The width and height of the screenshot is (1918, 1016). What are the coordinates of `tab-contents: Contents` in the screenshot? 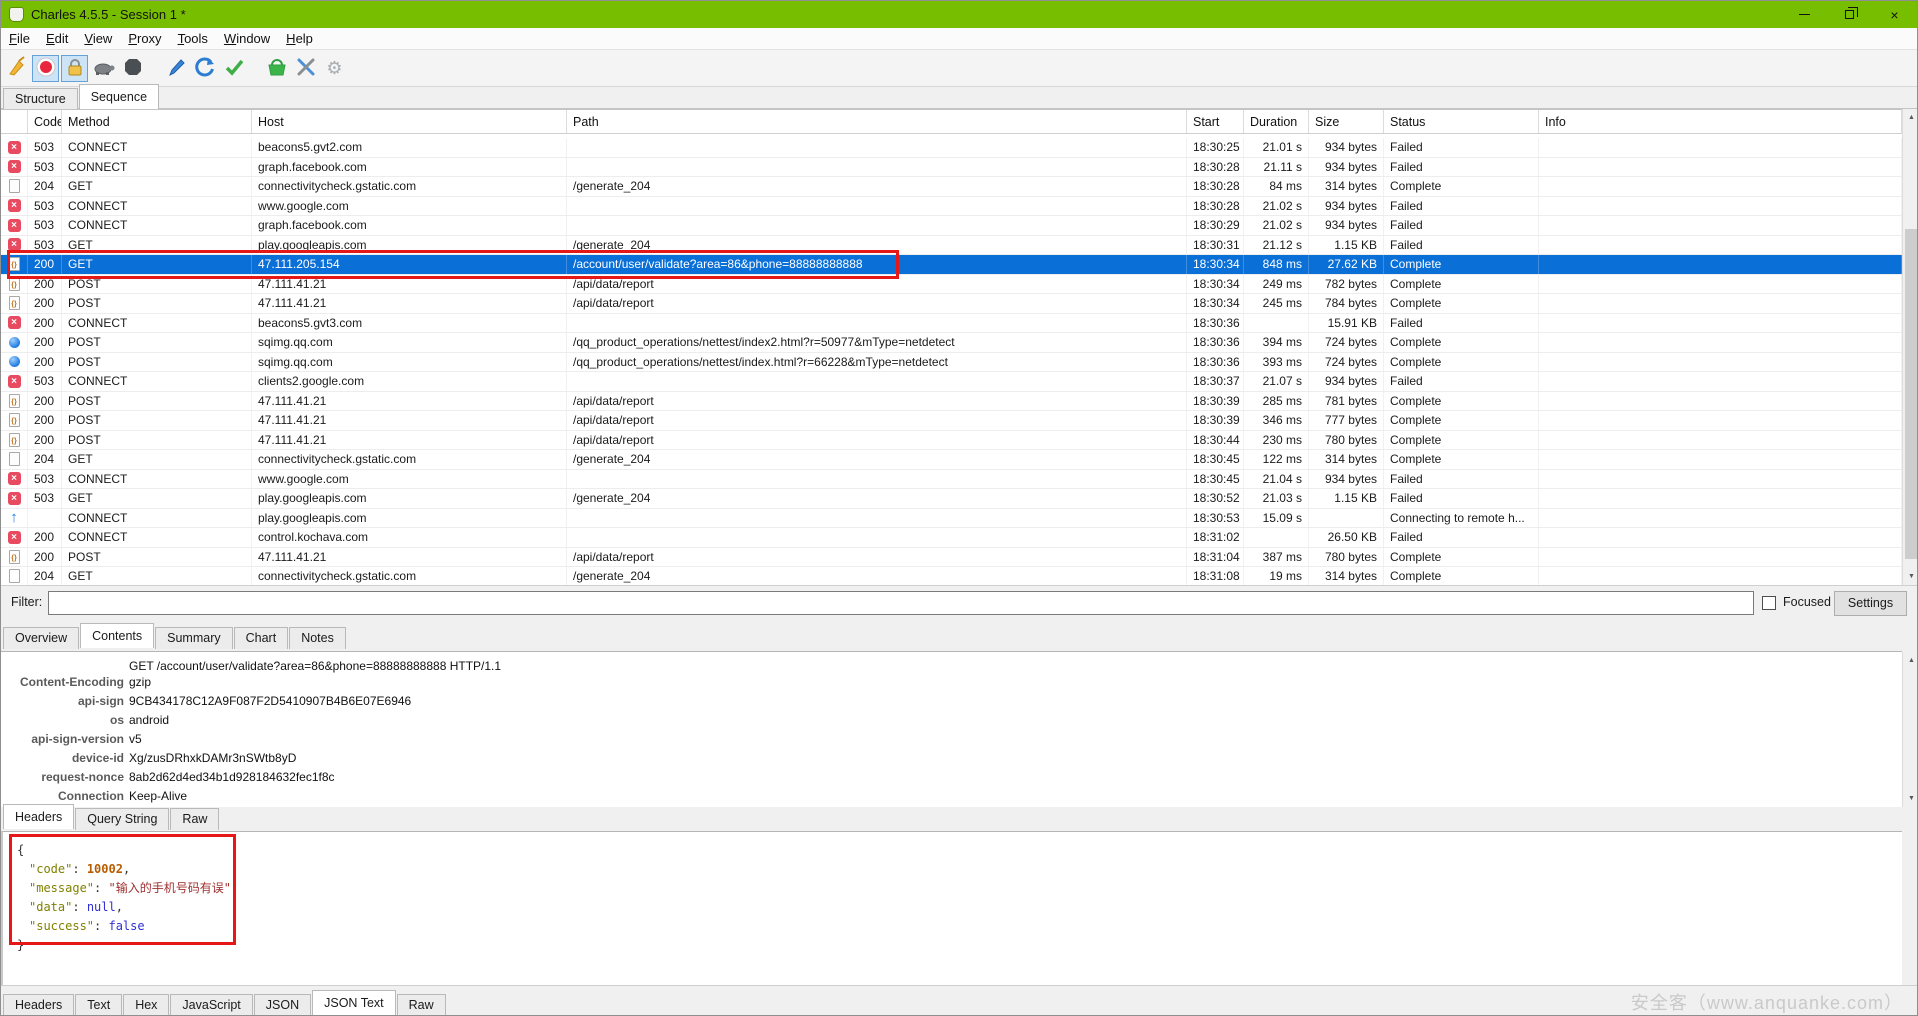 It's located at (117, 635).